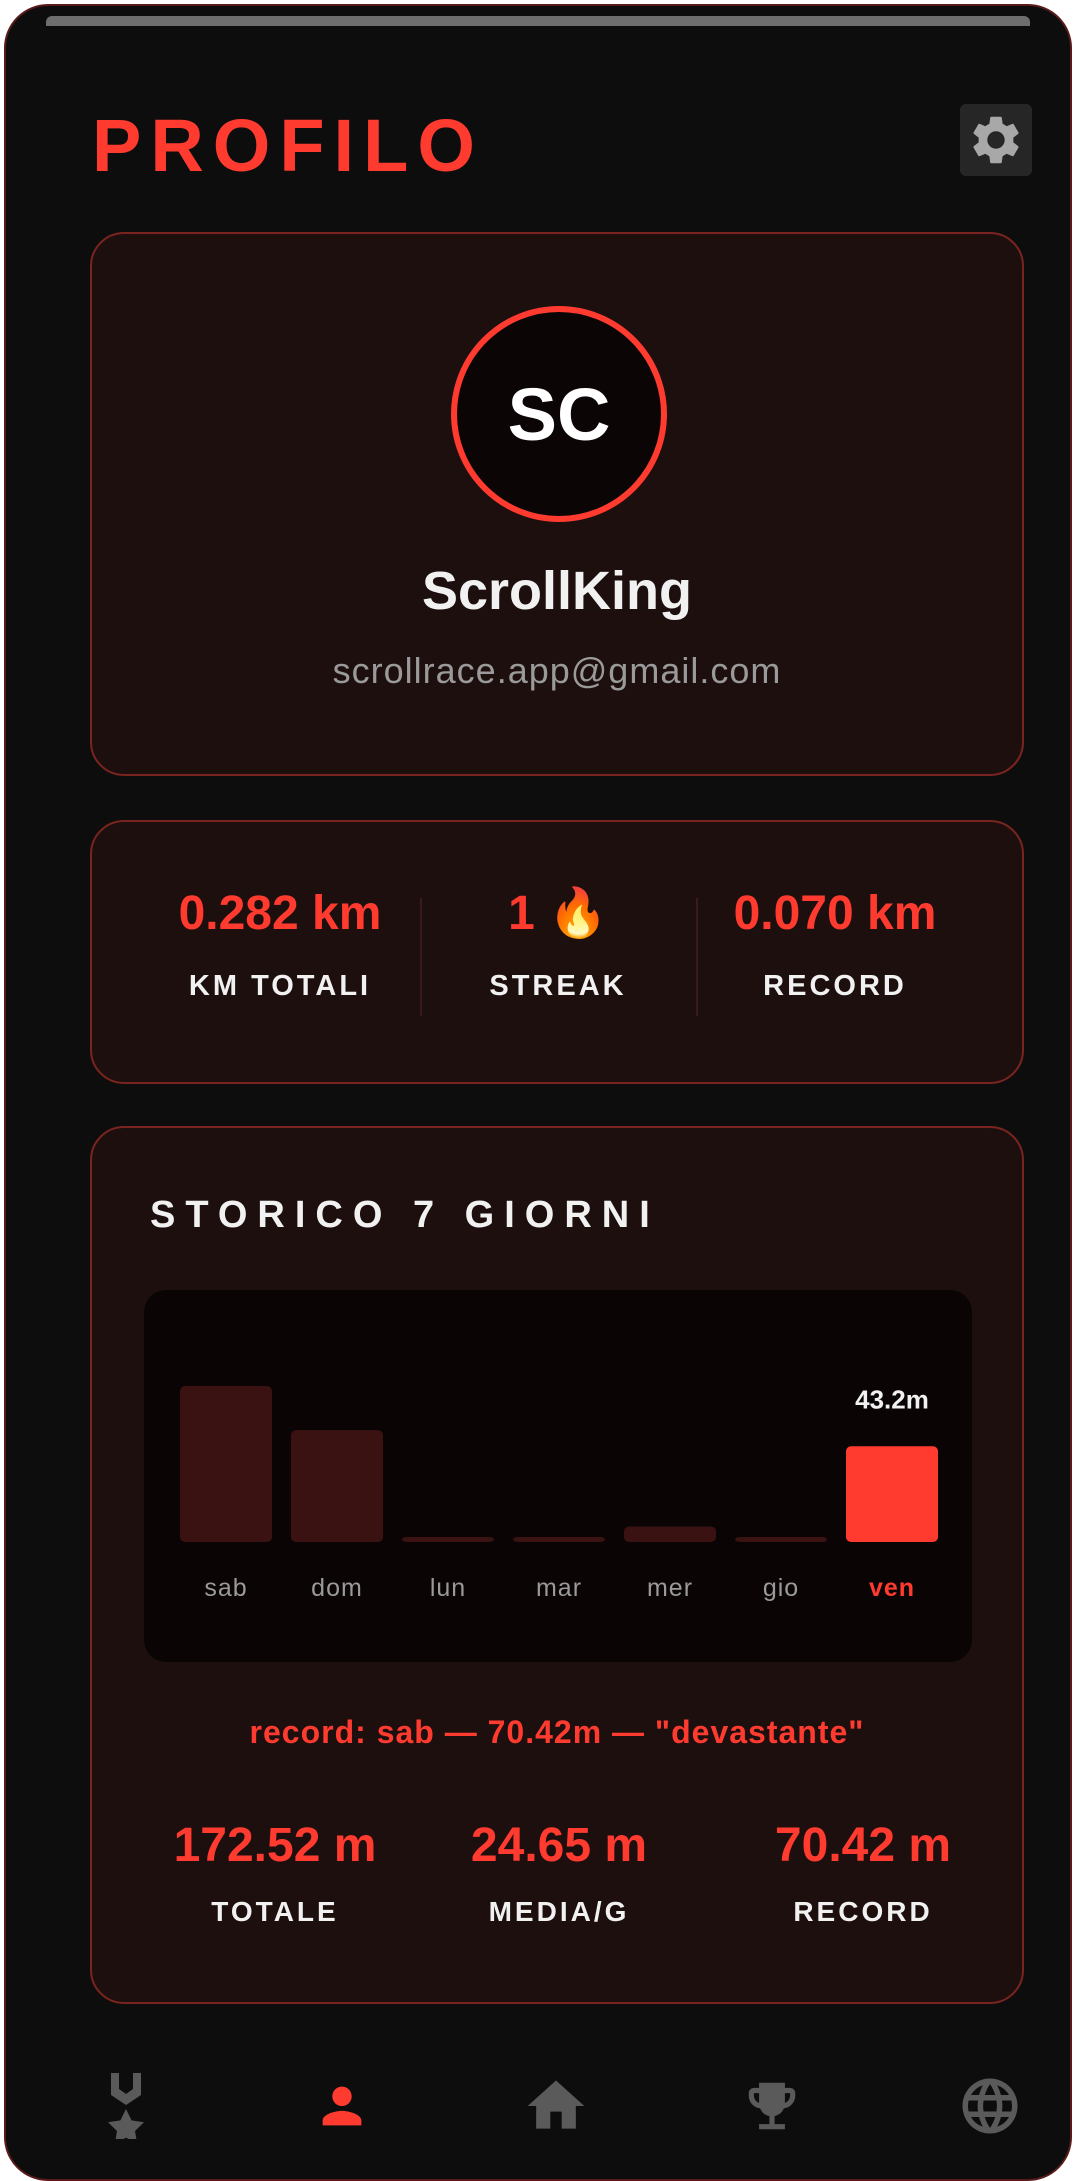 The image size is (1080, 2181). Describe the element at coordinates (892, 1494) in the screenshot. I see `bar-ven` at that location.